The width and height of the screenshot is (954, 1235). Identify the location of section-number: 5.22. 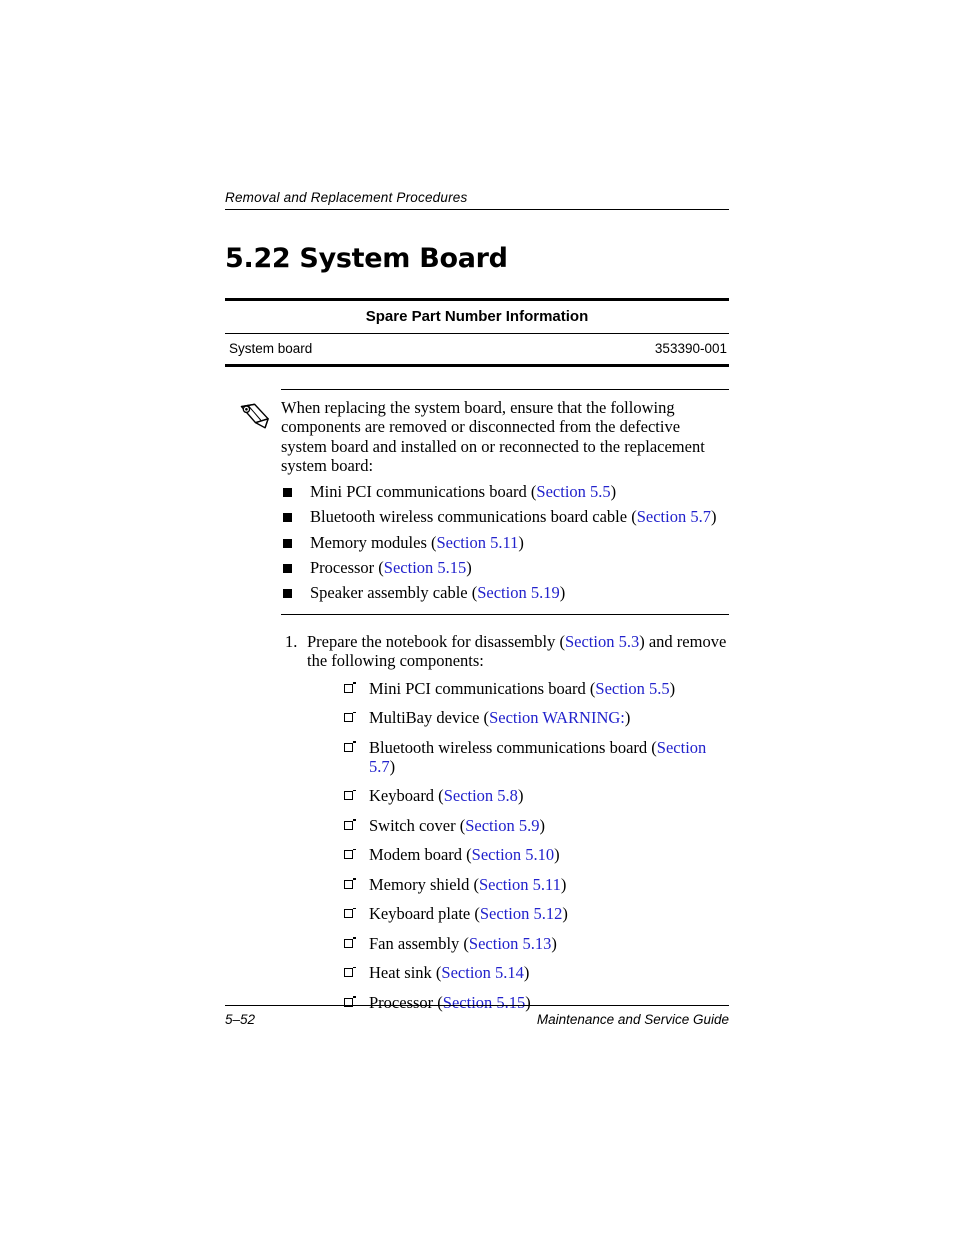
(258, 258).